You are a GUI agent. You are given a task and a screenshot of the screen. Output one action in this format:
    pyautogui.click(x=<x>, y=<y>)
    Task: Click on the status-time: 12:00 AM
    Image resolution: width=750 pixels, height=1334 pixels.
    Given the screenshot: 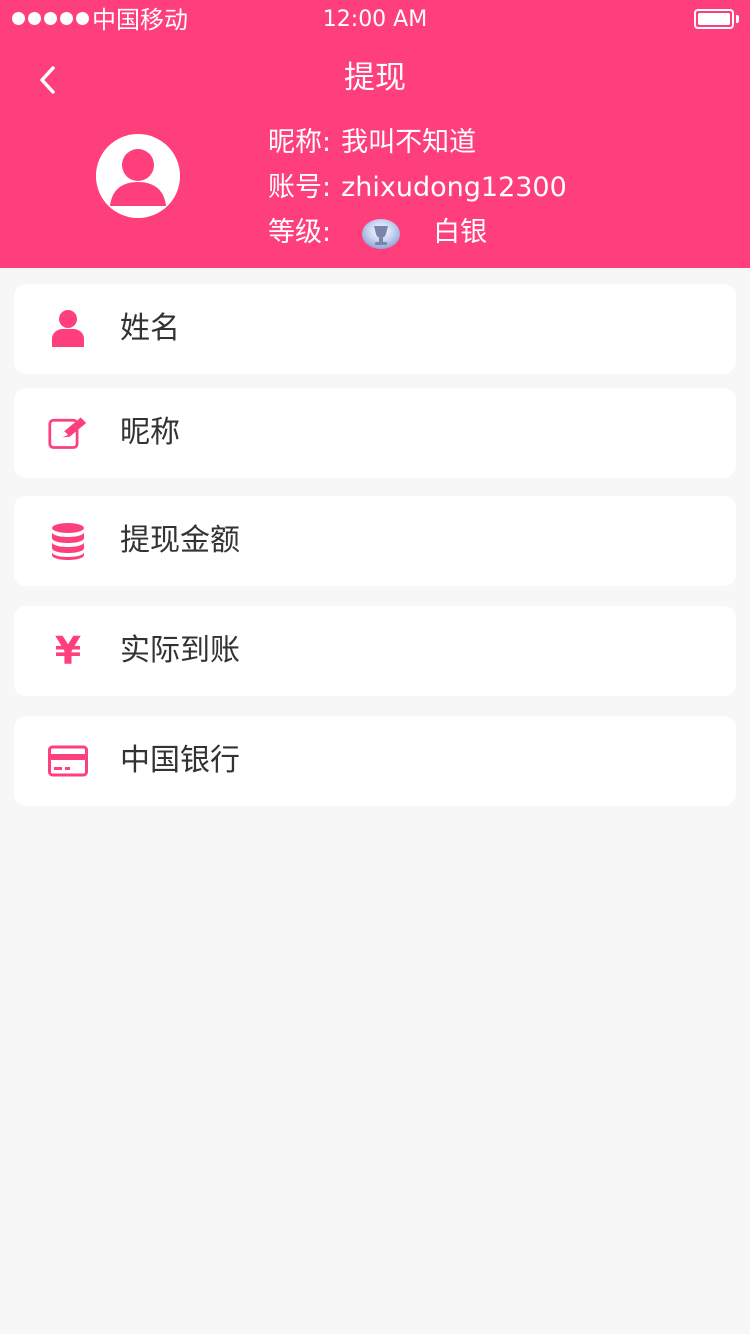 What is the action you would take?
    pyautogui.click(x=375, y=19)
    